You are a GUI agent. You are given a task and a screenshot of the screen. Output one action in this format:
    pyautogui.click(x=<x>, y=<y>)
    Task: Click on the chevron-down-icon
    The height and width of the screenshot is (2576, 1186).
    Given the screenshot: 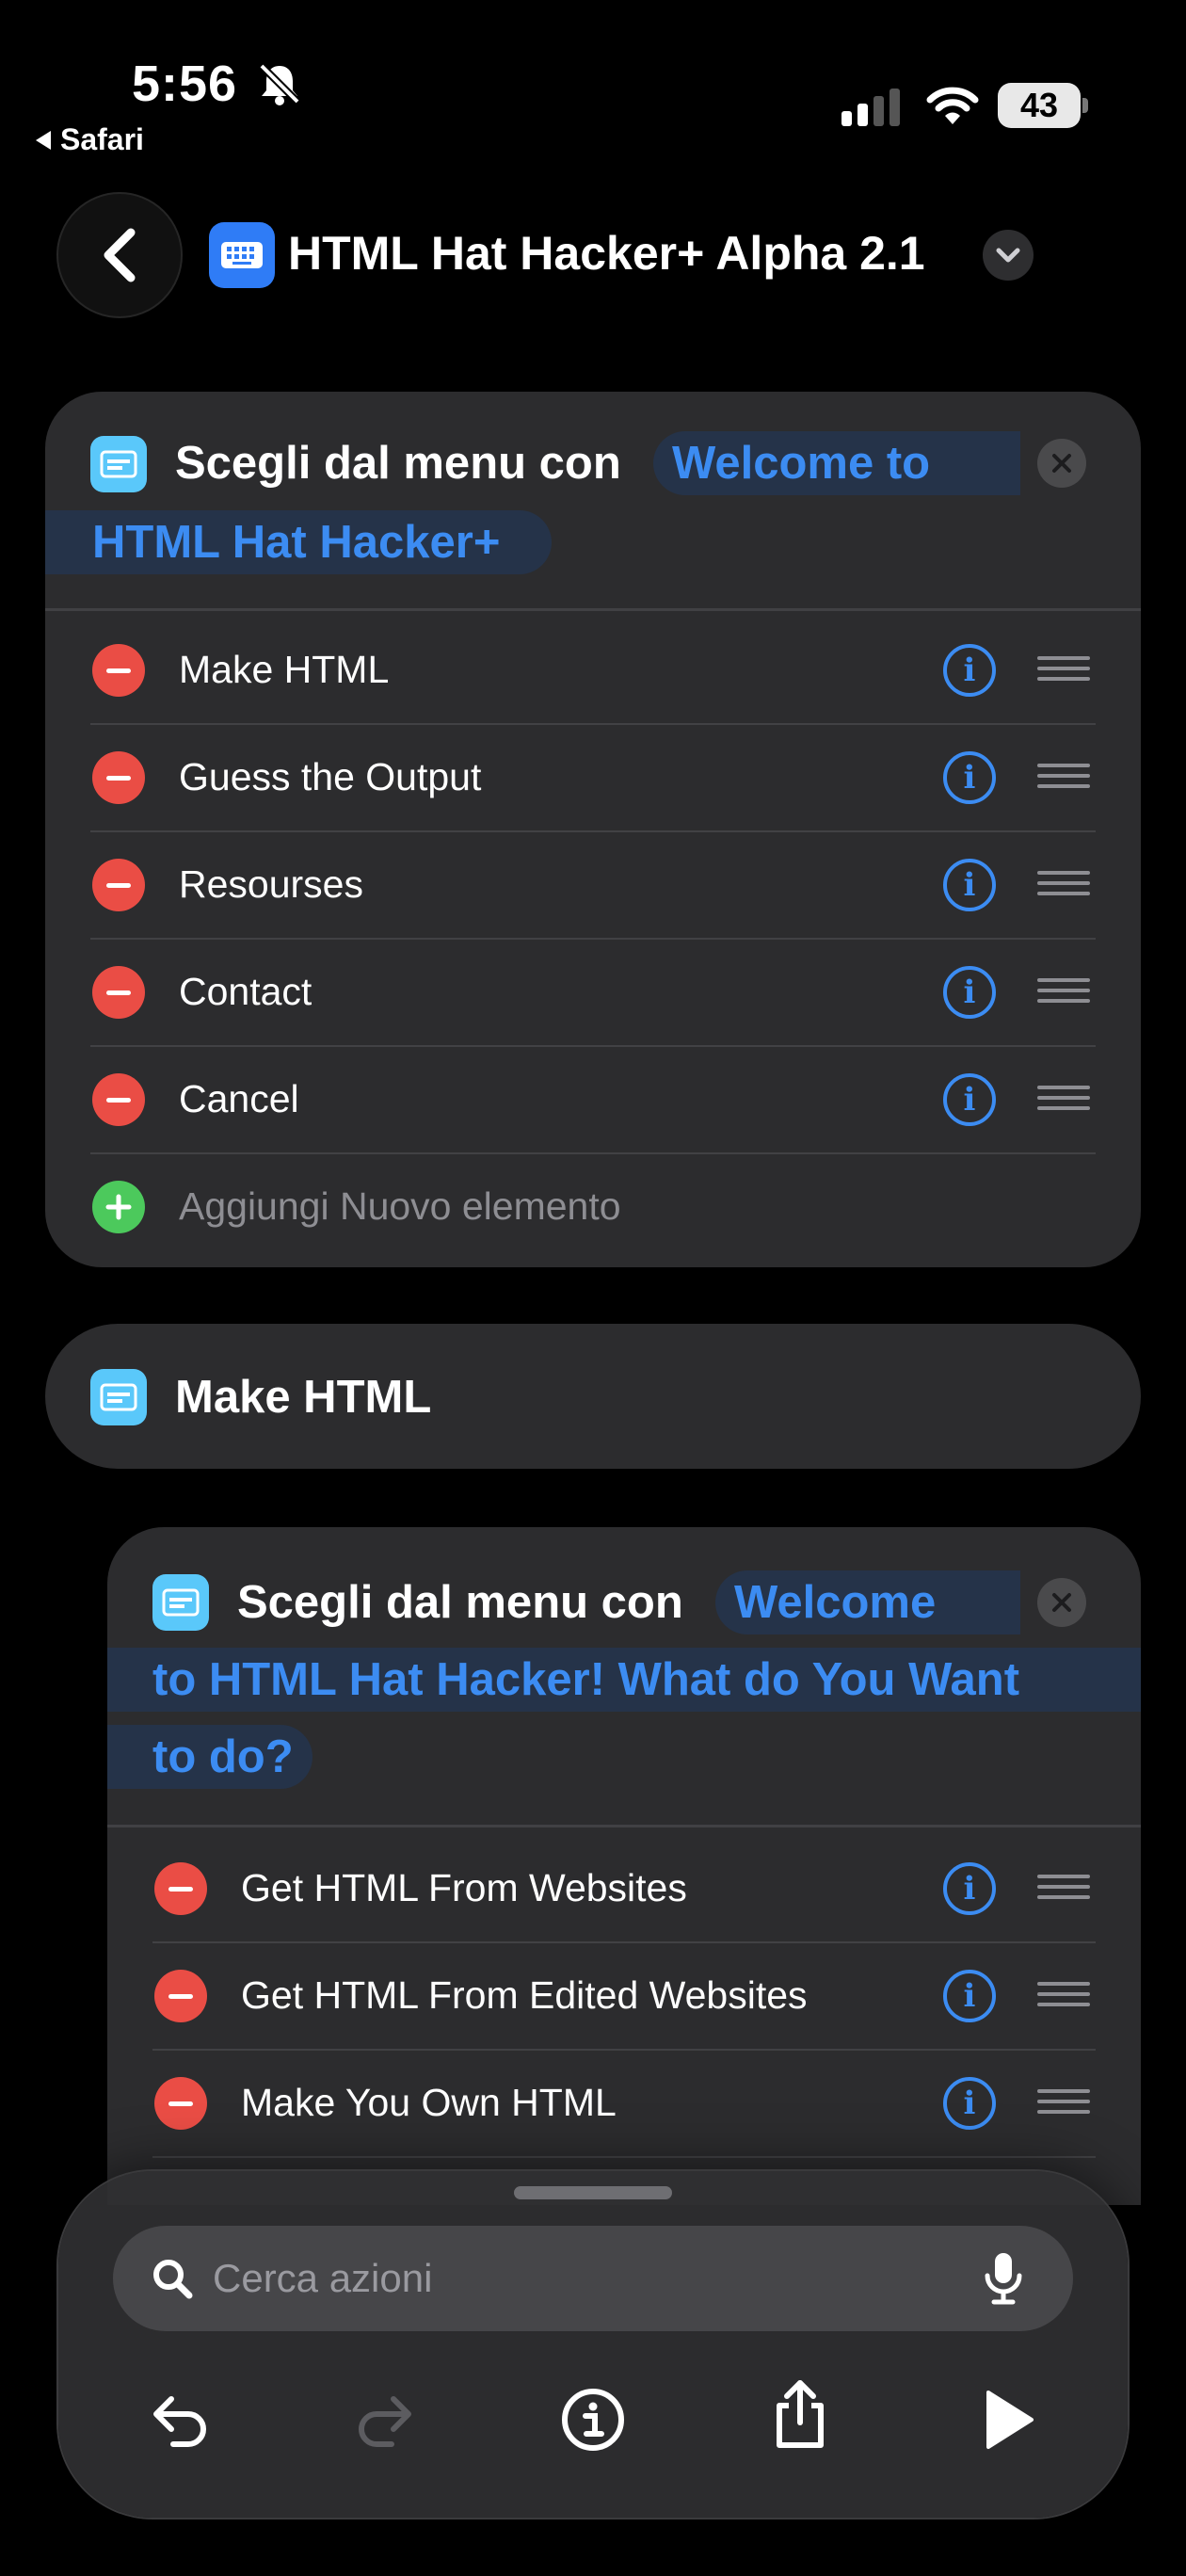 What is the action you would take?
    pyautogui.click(x=1008, y=255)
    